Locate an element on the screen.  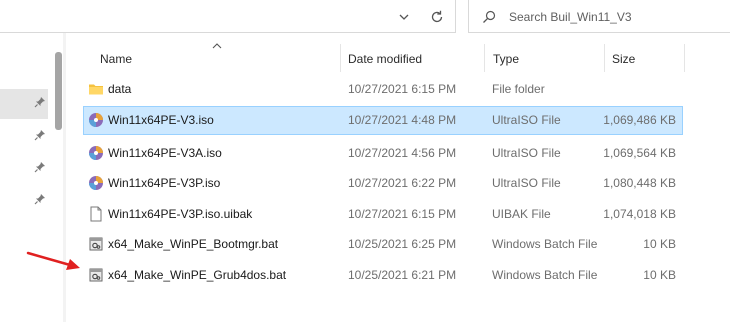
refresh-icon is located at coordinates (437, 17).